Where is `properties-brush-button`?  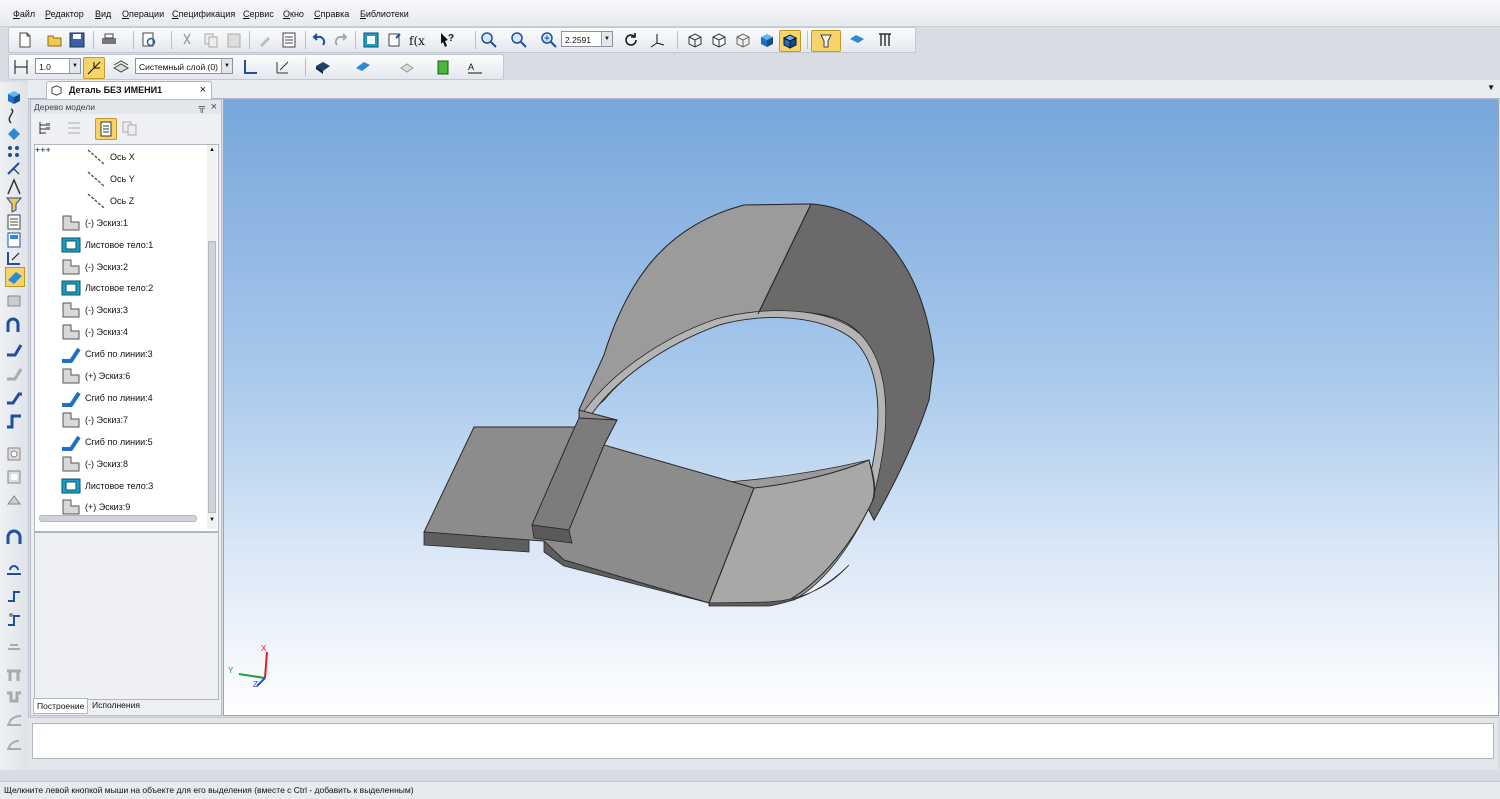 properties-brush-button is located at coordinates (265, 40).